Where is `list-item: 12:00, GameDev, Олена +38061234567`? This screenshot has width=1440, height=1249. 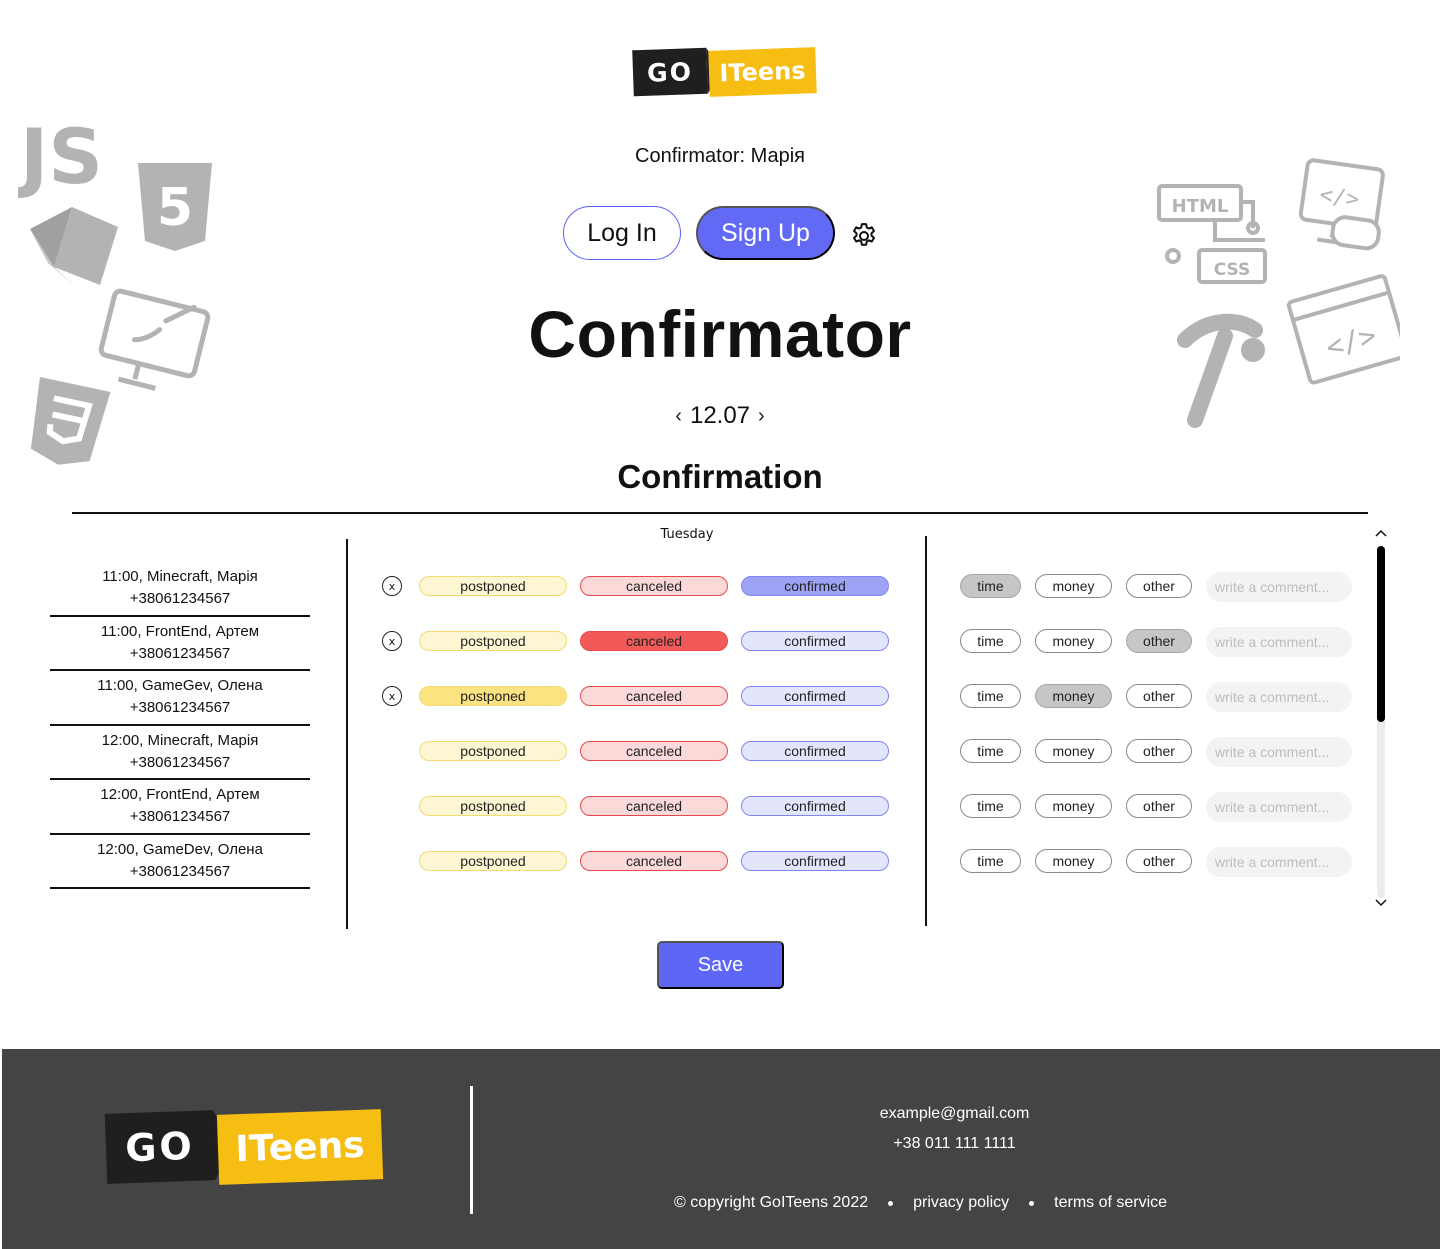
list-item: 12:00, GameDev, Олена +38061234567 is located at coordinates (180, 862).